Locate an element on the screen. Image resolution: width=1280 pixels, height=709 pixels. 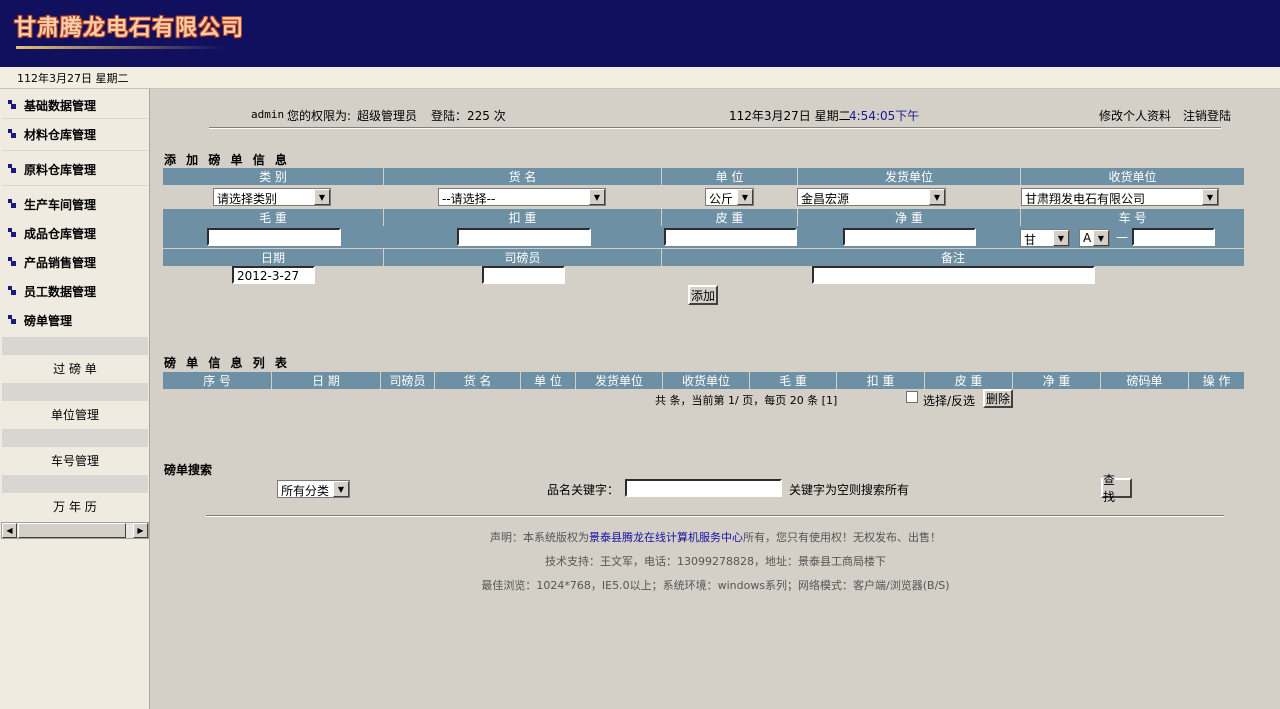
header-operator: 司磅员 is located at coordinates (523, 257).